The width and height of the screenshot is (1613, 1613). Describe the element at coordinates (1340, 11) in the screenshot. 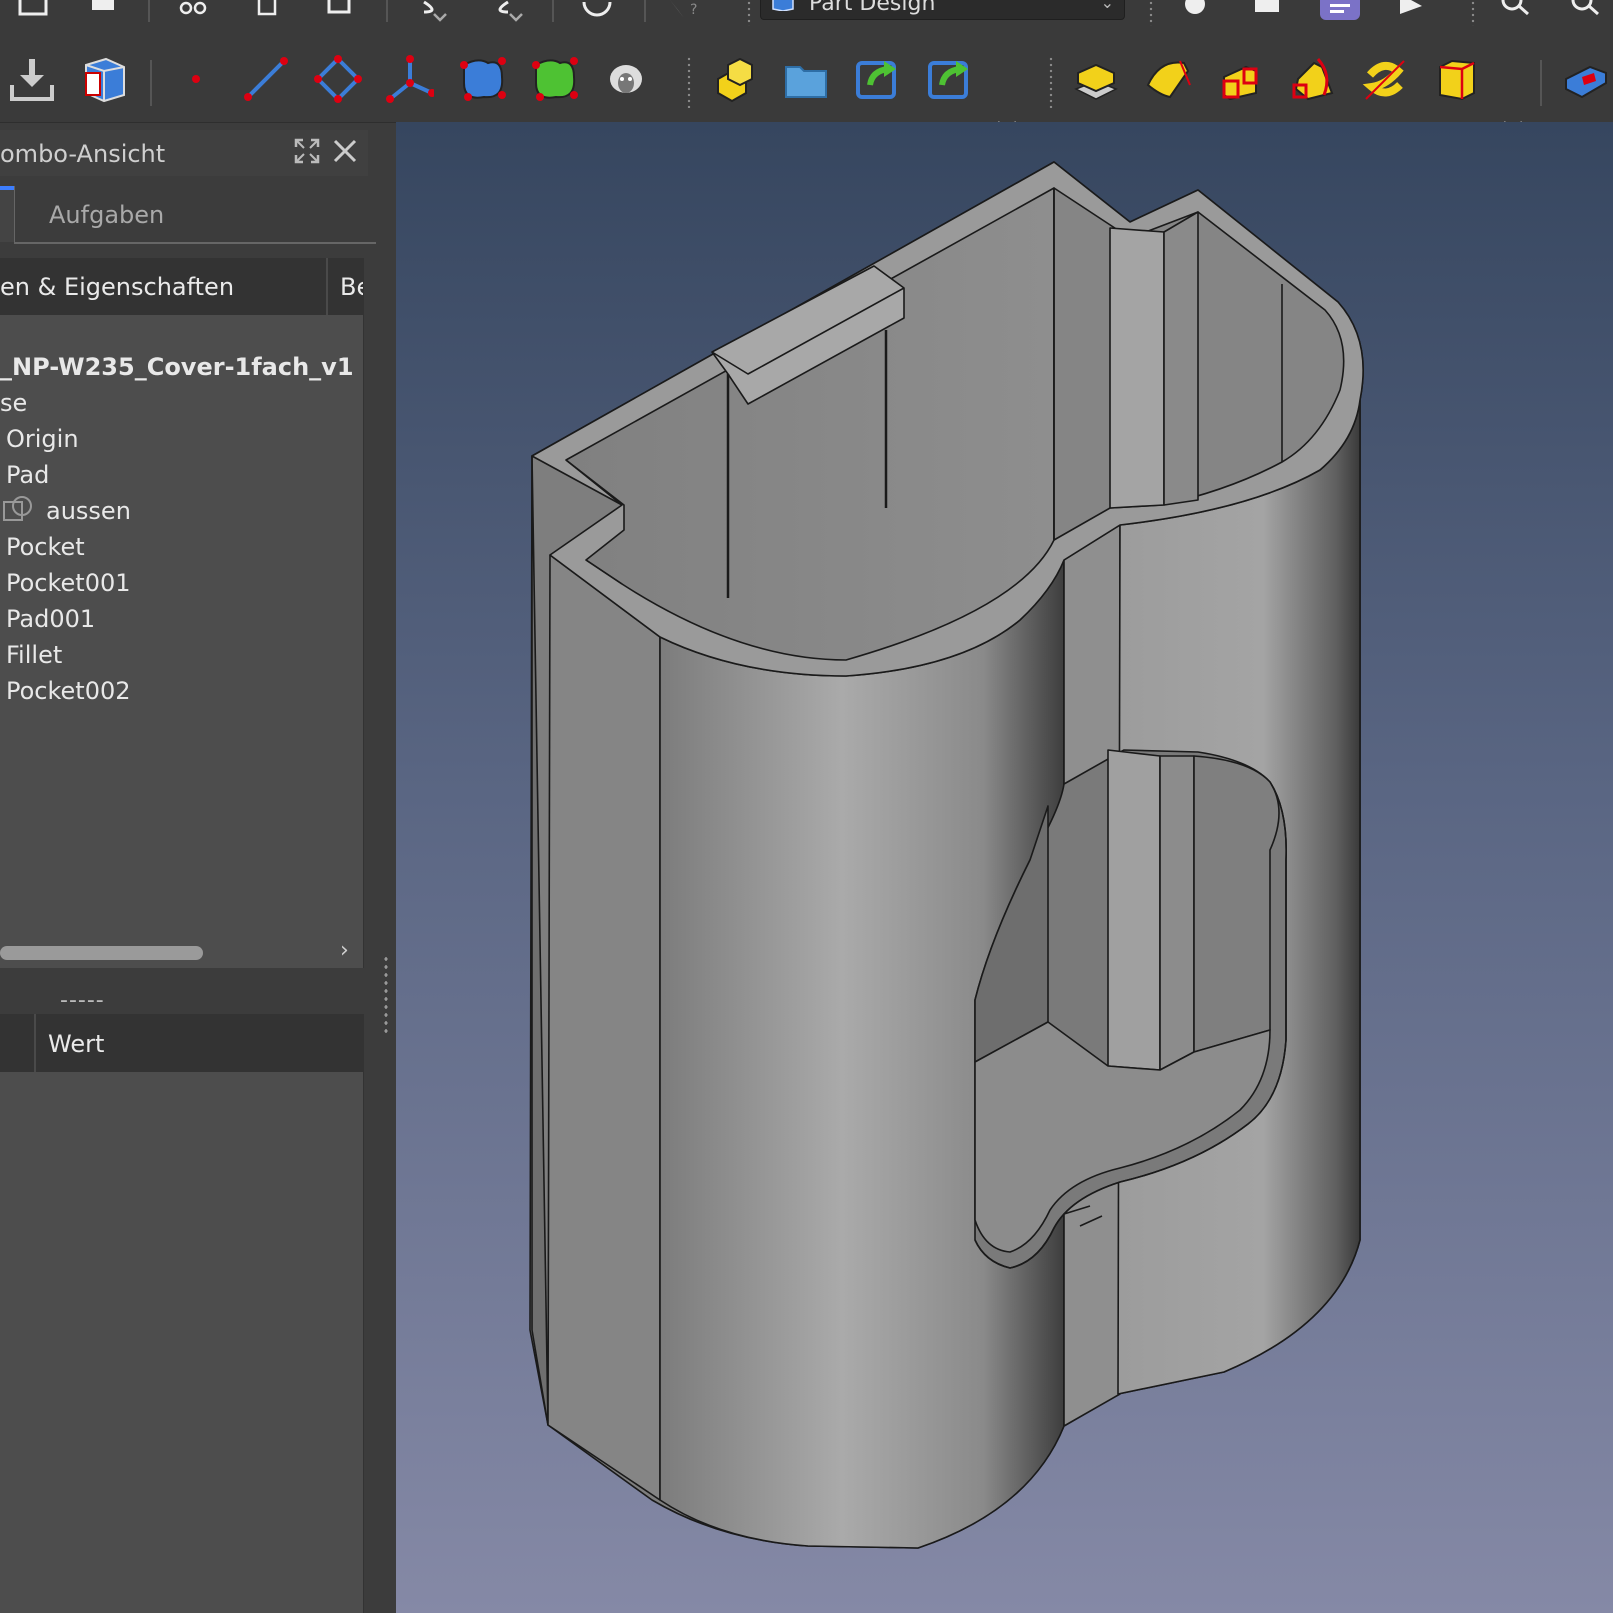

I see `macro-edit-icon` at that location.